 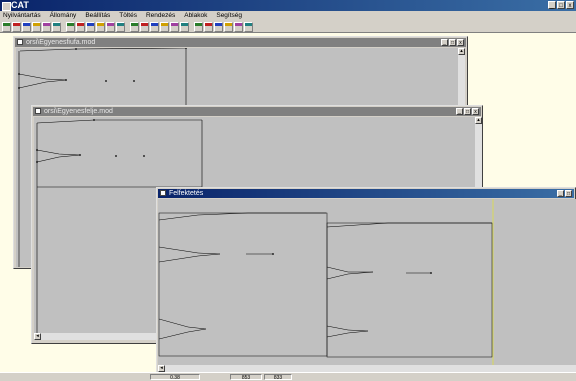 What do you see at coordinates (63, 16) in the screenshot?
I see `menu-allomany: Állomány` at bounding box center [63, 16].